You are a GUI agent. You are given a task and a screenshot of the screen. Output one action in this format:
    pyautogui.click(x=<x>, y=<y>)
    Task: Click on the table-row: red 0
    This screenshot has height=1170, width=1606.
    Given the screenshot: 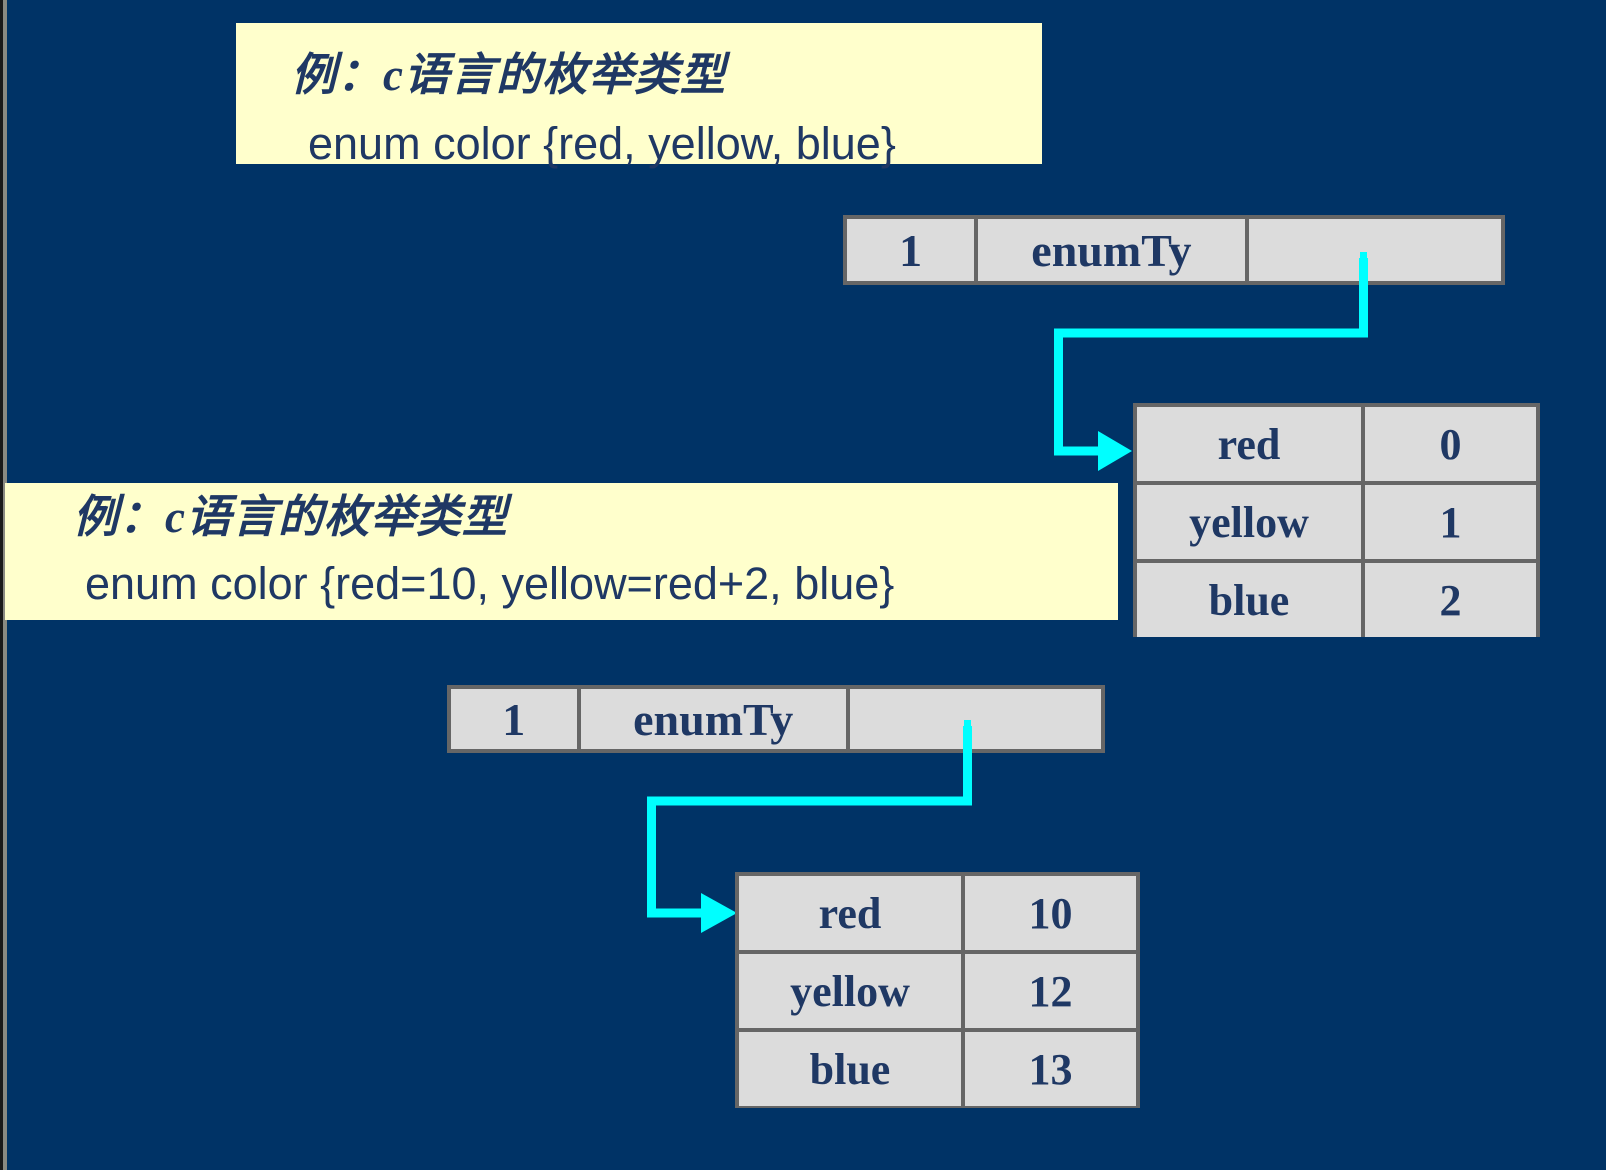 What is the action you would take?
    pyautogui.click(x=1336, y=444)
    